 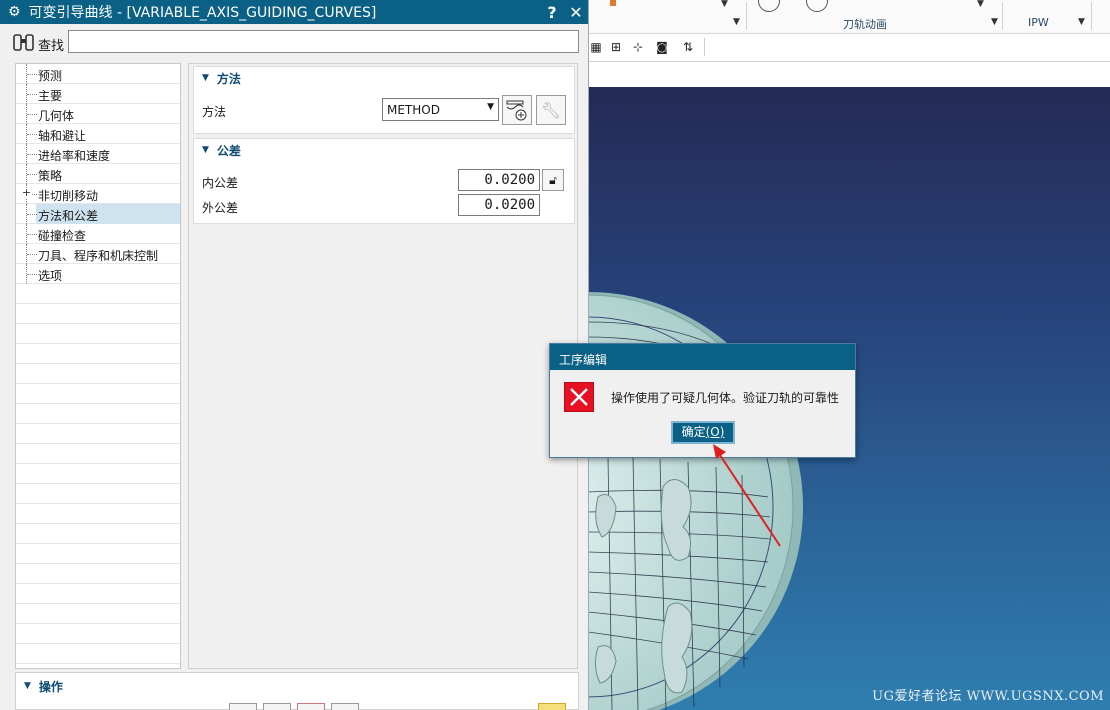 What do you see at coordinates (50, 176) in the screenshot?
I see `nav-tree-item-label: 策略` at bounding box center [50, 176].